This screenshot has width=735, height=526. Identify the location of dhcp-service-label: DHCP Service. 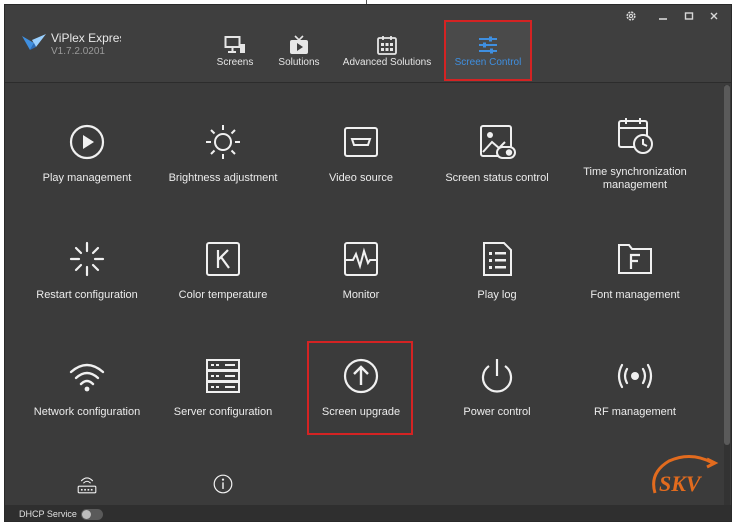
(48, 514).